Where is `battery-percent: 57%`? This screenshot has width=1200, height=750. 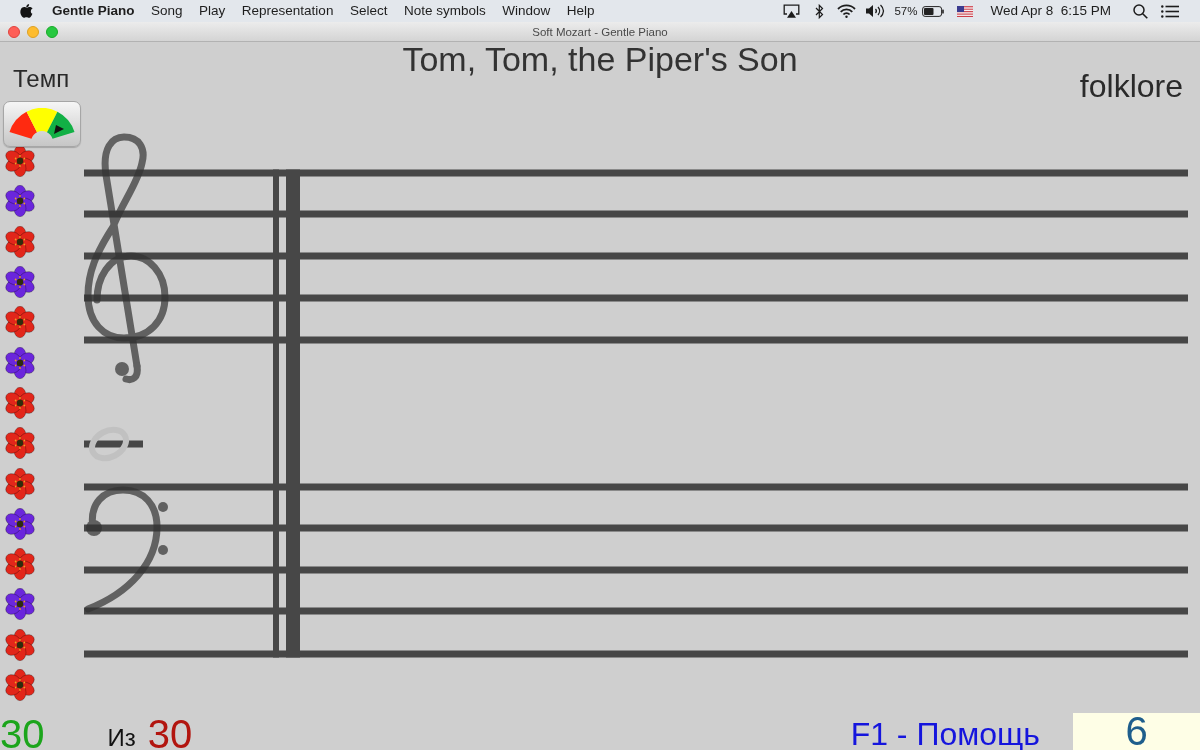
battery-percent: 57% is located at coordinates (906, 11).